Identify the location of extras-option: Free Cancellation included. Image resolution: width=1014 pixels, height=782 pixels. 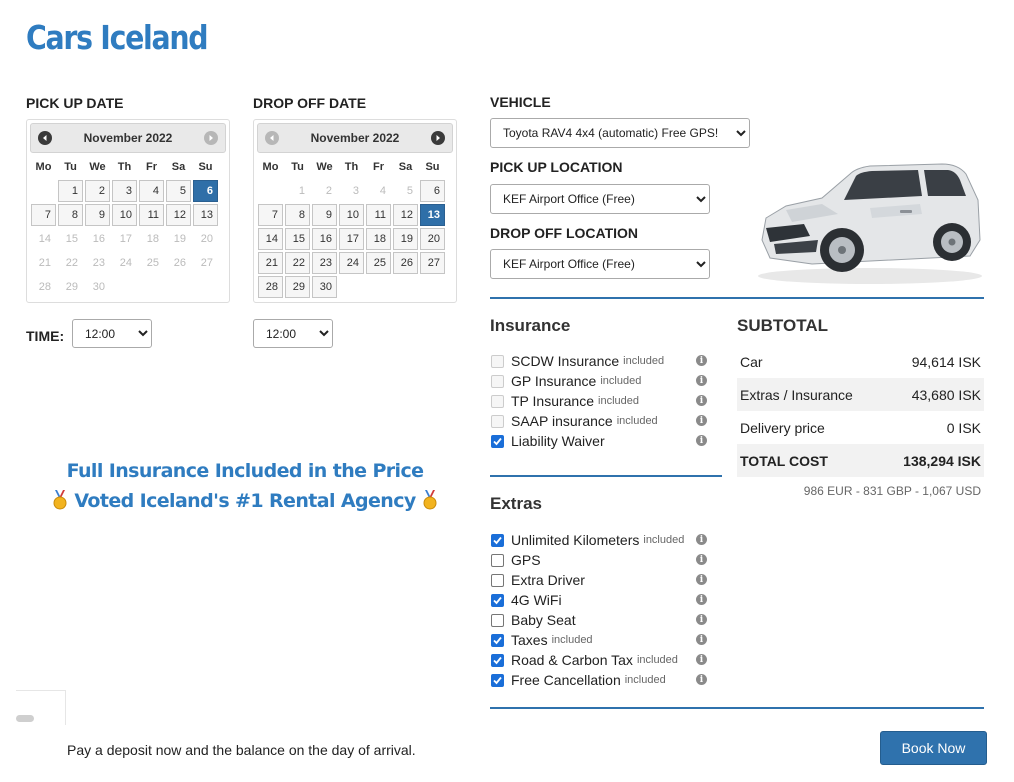
(578, 680).